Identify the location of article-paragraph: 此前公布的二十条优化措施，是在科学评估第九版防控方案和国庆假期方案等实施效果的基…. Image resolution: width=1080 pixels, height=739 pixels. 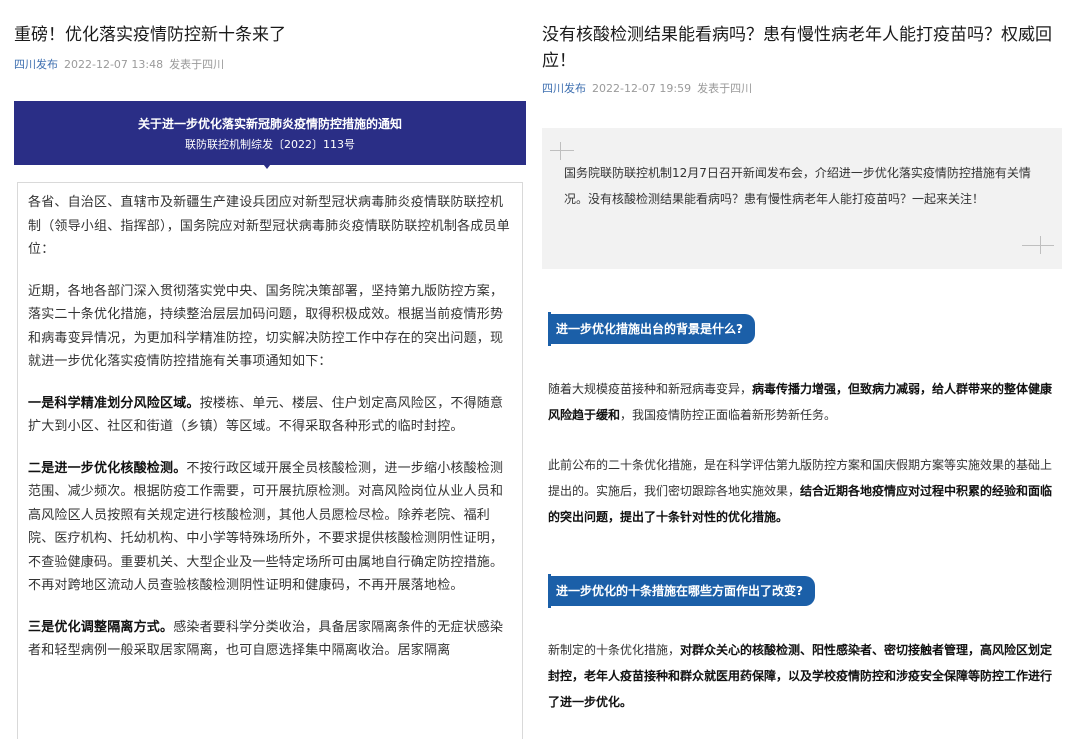
(800, 491).